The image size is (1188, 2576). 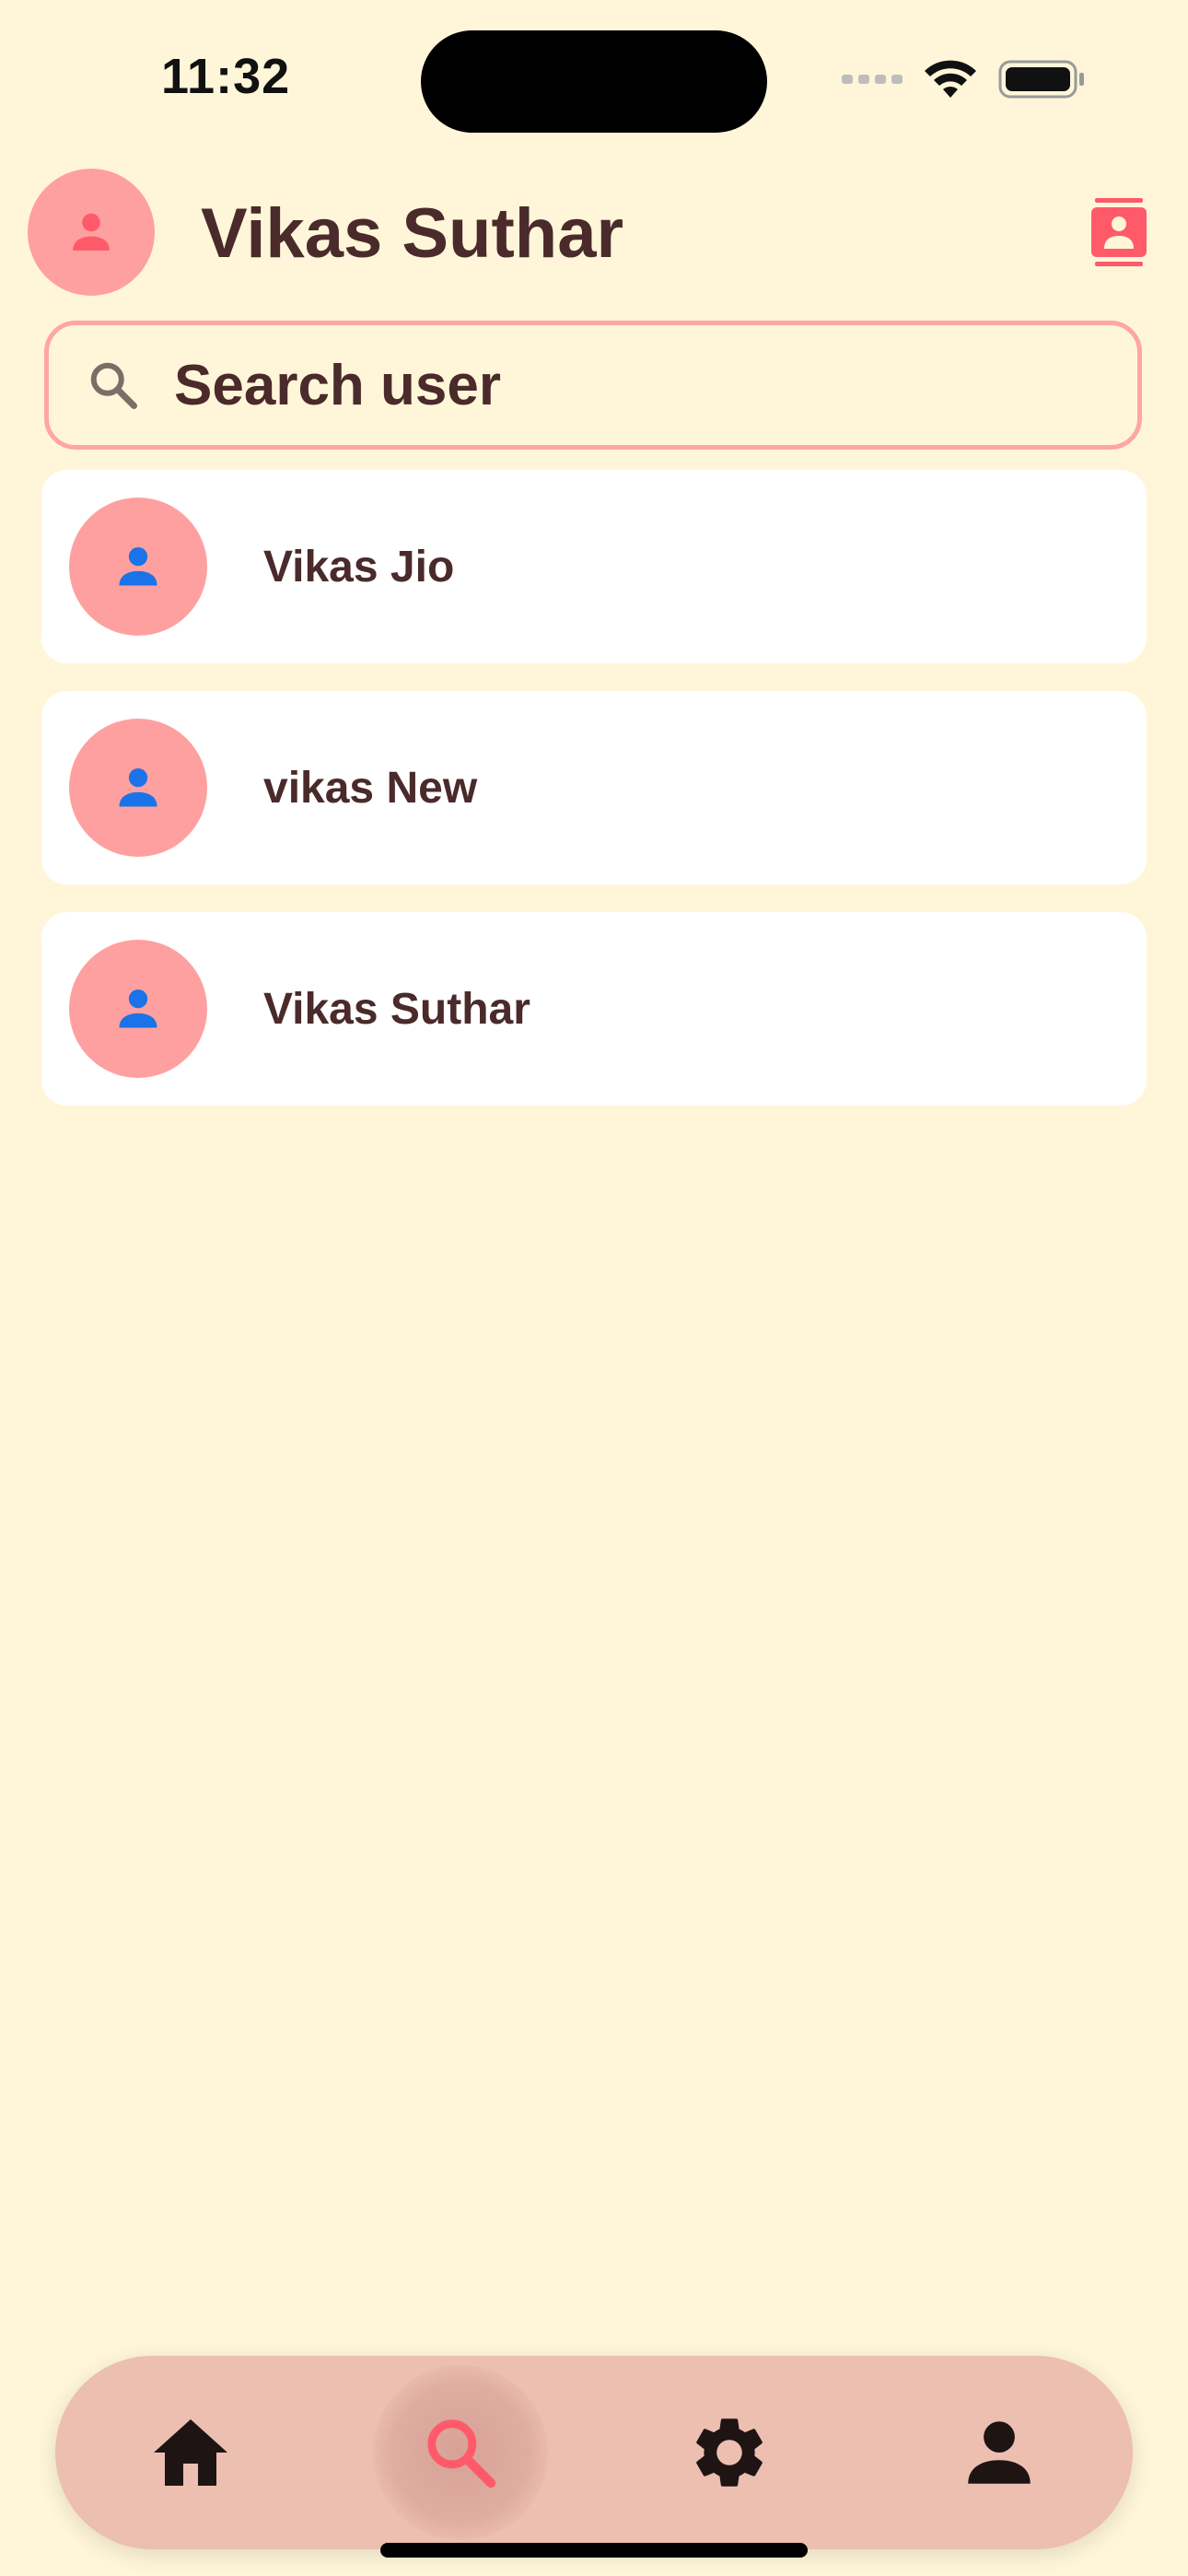 I want to click on home-indicator, so click(x=594, y=2550).